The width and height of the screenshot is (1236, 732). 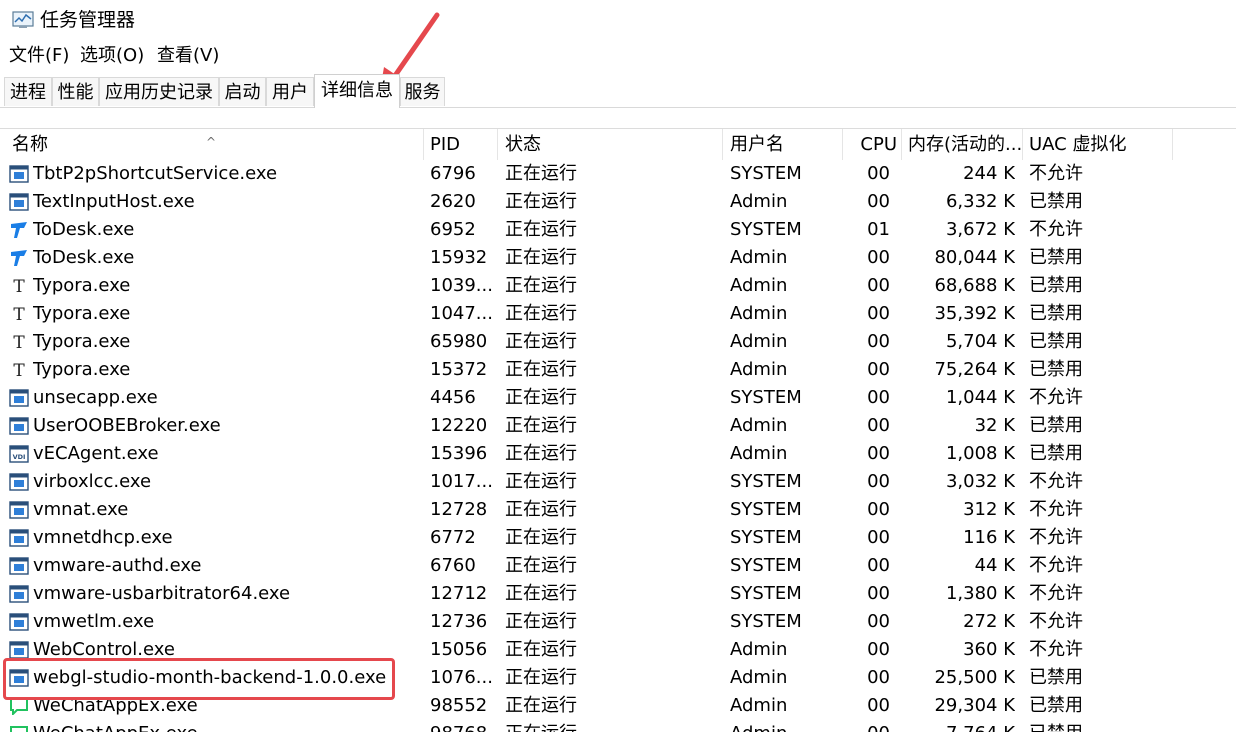 What do you see at coordinates (188, 56) in the screenshot?
I see `menu-view: 查看(V)` at bounding box center [188, 56].